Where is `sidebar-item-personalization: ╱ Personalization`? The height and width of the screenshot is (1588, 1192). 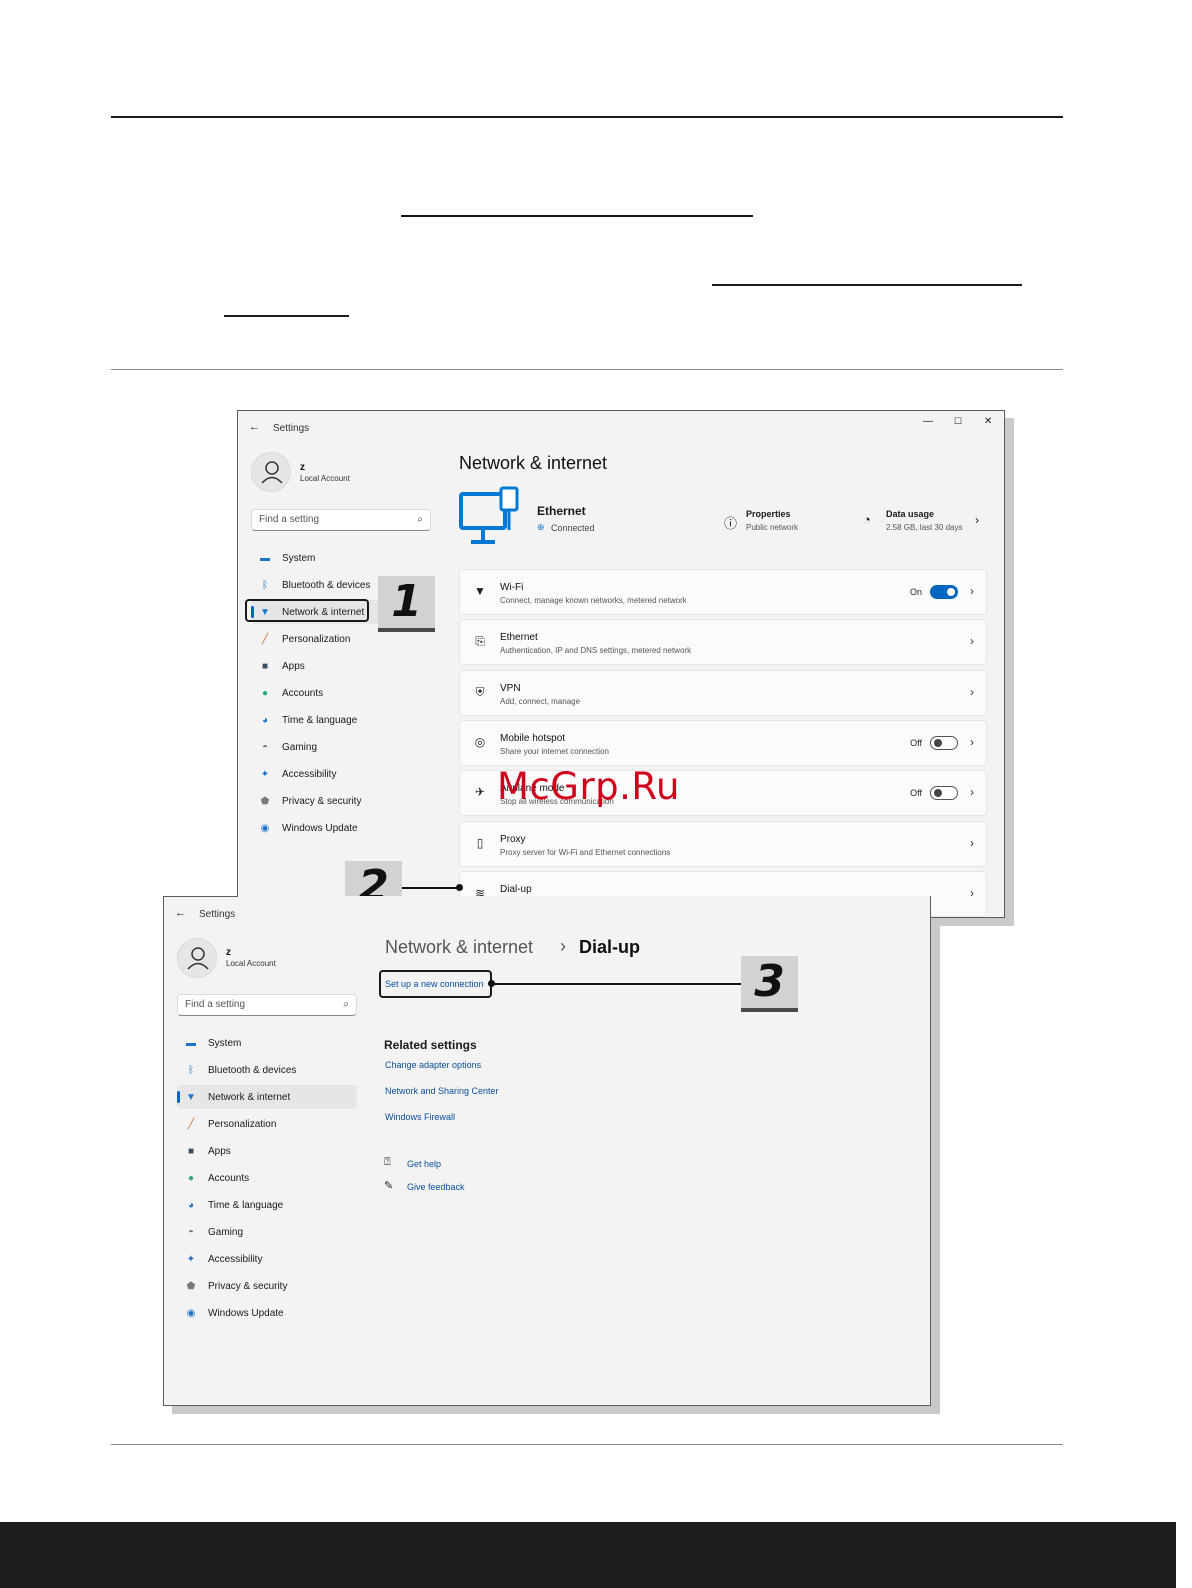 sidebar-item-personalization: ╱ Personalization is located at coordinates (267, 1124).